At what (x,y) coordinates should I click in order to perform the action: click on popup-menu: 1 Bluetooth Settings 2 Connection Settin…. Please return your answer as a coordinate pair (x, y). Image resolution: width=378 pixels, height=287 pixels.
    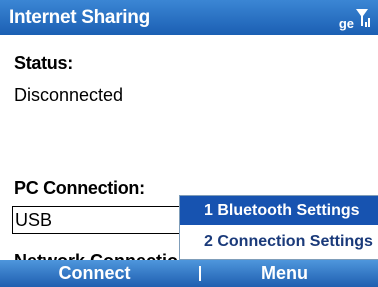
    Looking at the image, I should click on (278, 227).